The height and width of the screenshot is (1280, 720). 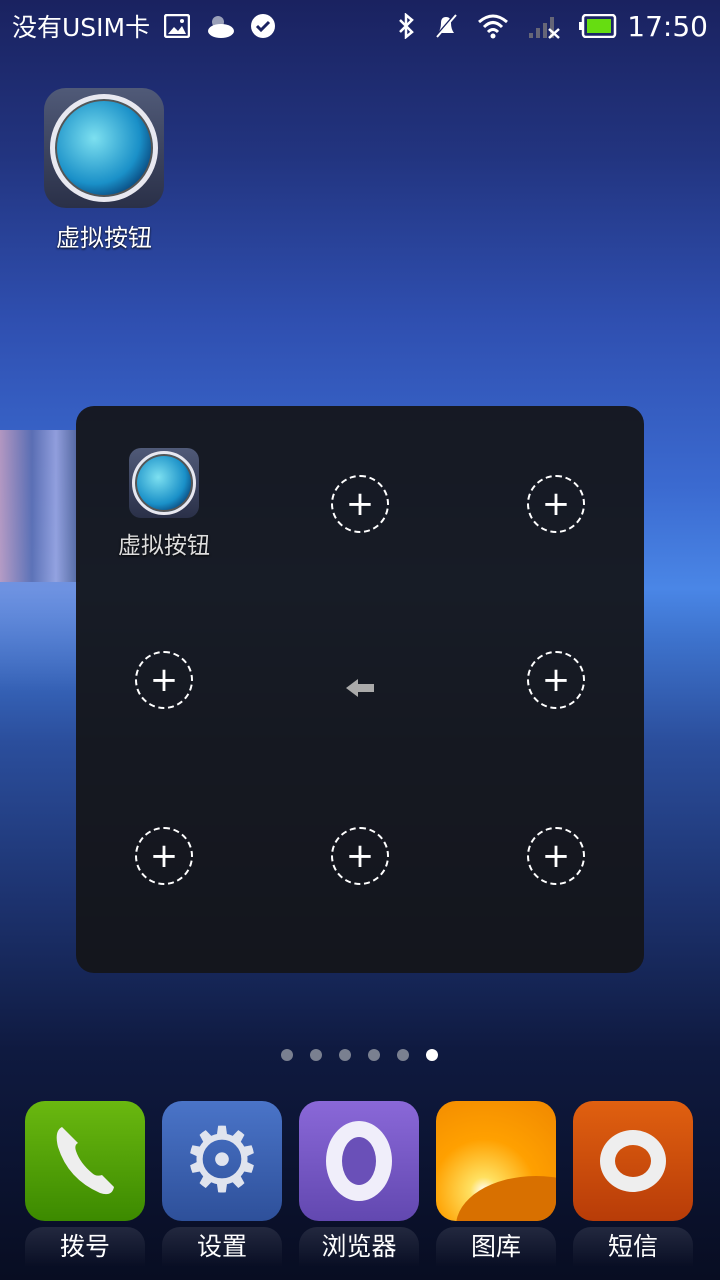 I want to click on page-dot-current, so click(x=432, y=1055).